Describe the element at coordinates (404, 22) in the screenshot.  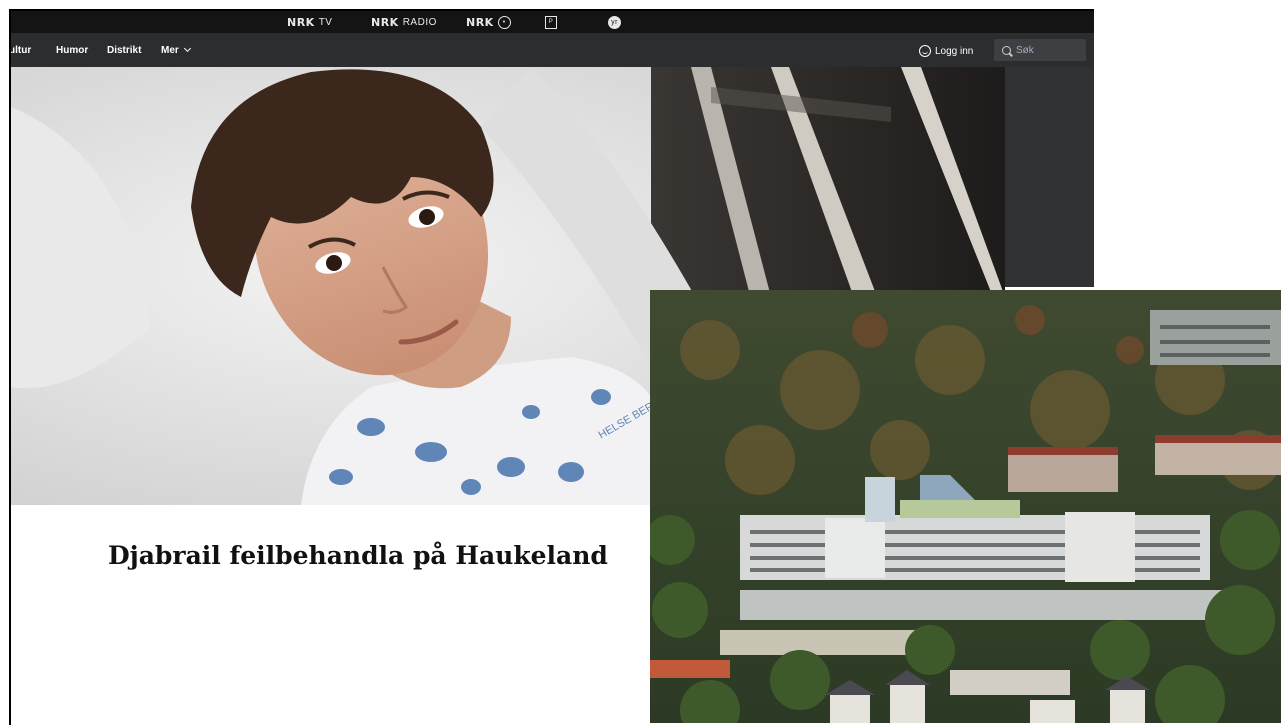
I see `nrk-radio-logo: NRK RADIO` at that location.